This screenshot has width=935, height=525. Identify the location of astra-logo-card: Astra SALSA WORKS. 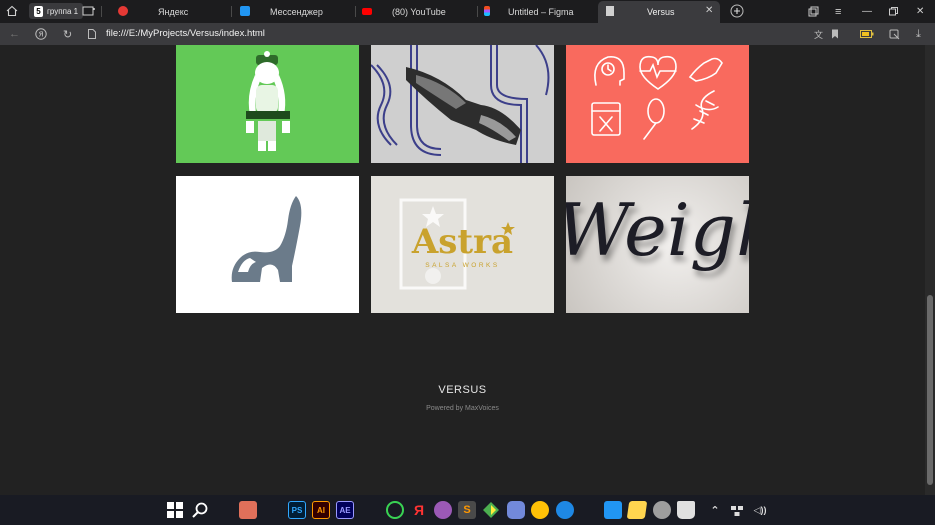
(462, 244).